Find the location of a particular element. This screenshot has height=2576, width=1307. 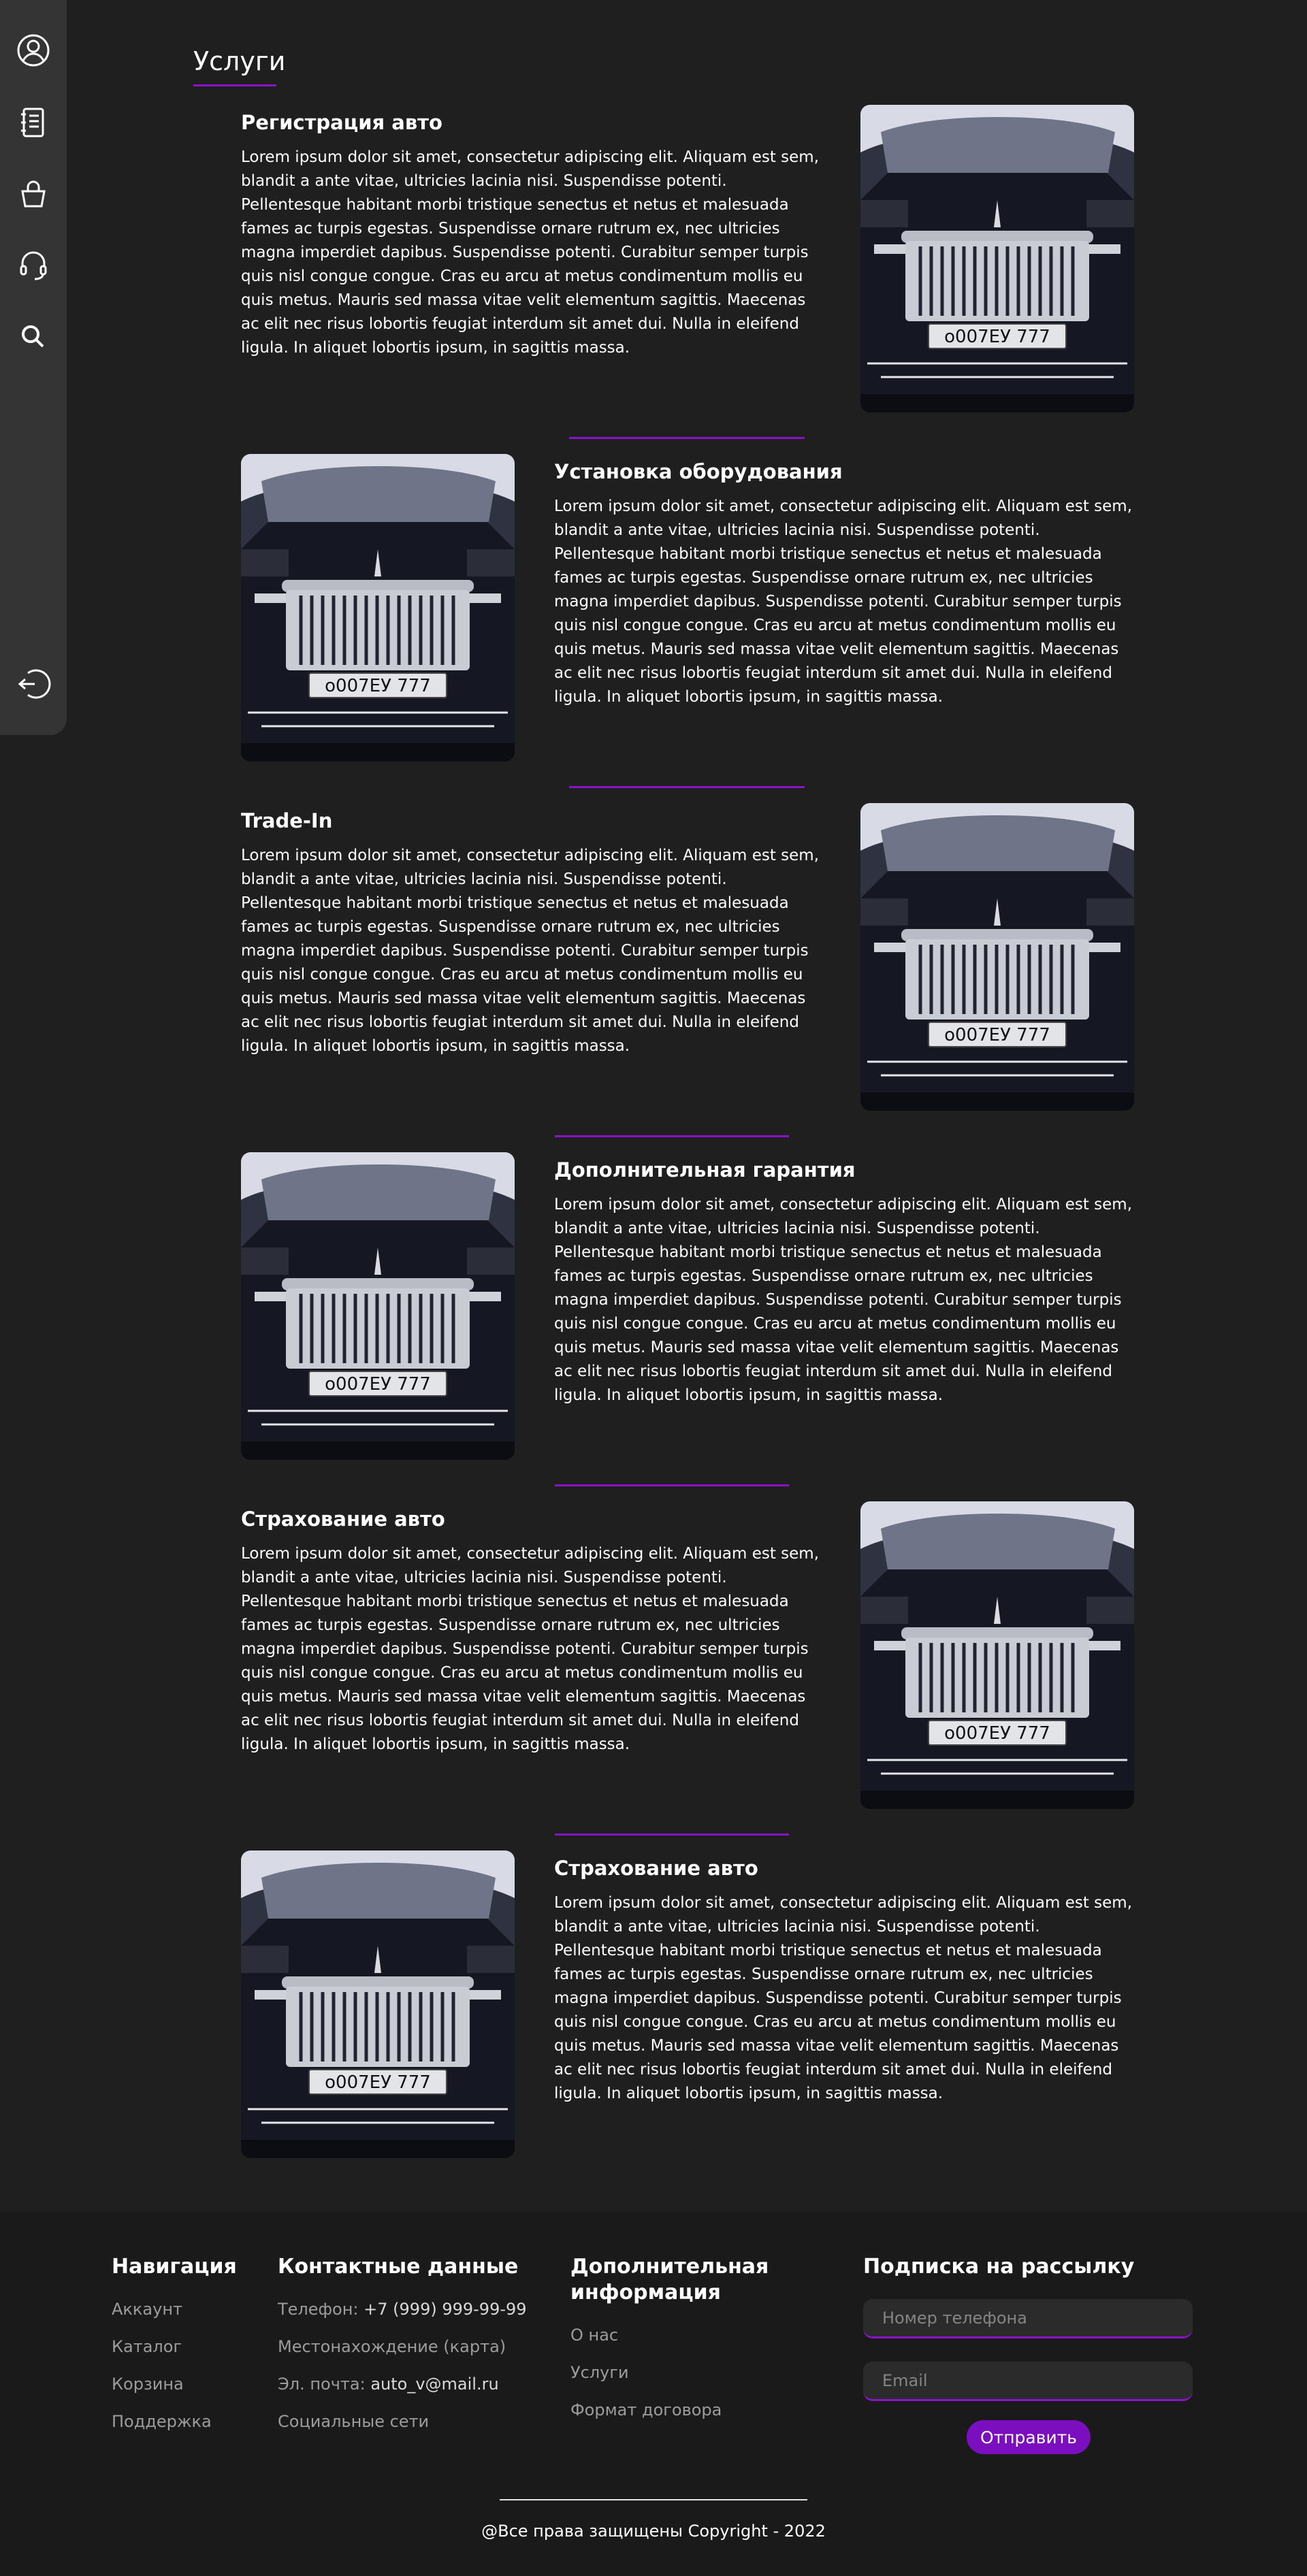

footer-heading-line1: Дополнительная is located at coordinates (670, 2267).